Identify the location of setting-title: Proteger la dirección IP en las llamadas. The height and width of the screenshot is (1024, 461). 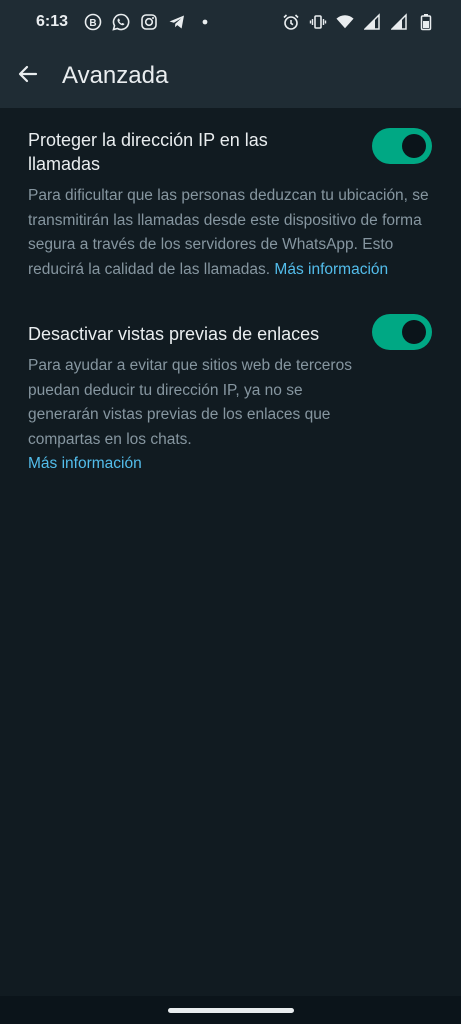
(148, 152).